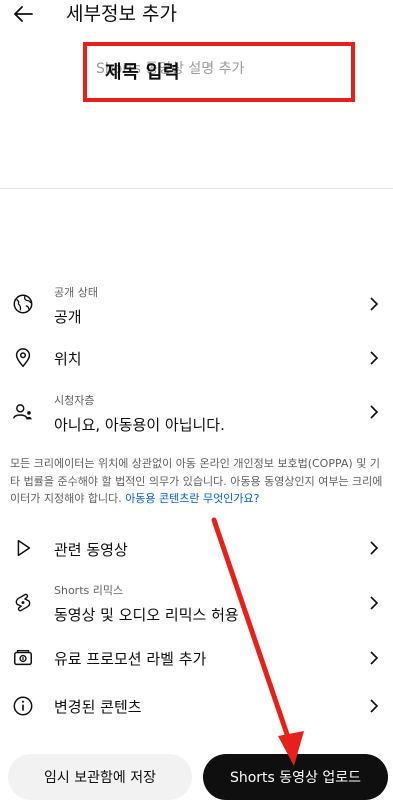 The height and width of the screenshot is (808, 393). I want to click on save-draft-button: 임시 보관함에 저장, so click(100, 777).